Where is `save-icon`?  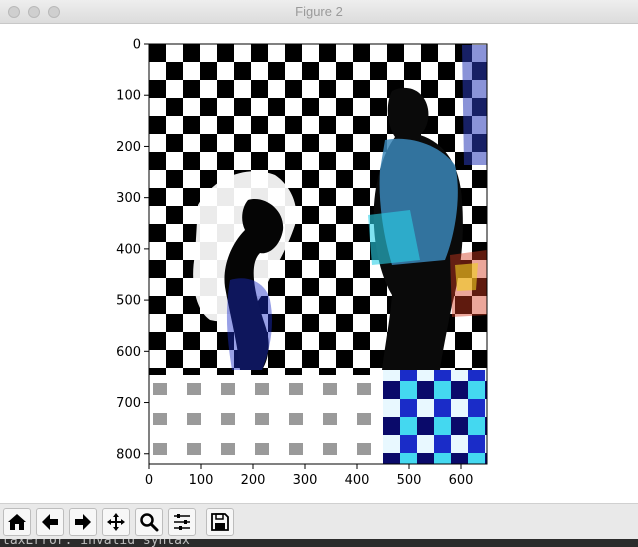
save-icon is located at coordinates (220, 522).